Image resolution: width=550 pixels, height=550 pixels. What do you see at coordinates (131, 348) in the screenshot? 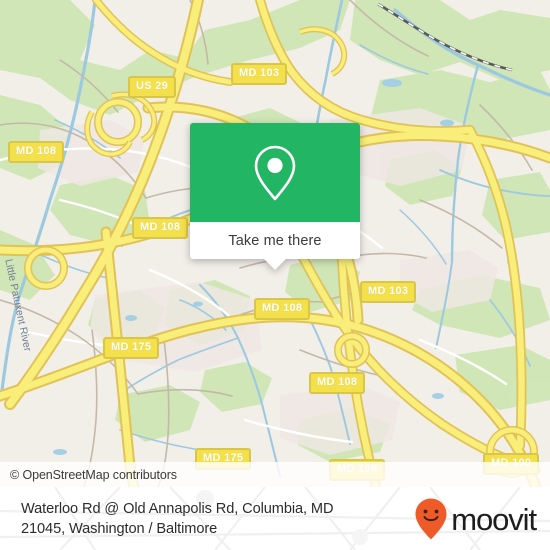
I see `road-shield: MD 175` at bounding box center [131, 348].